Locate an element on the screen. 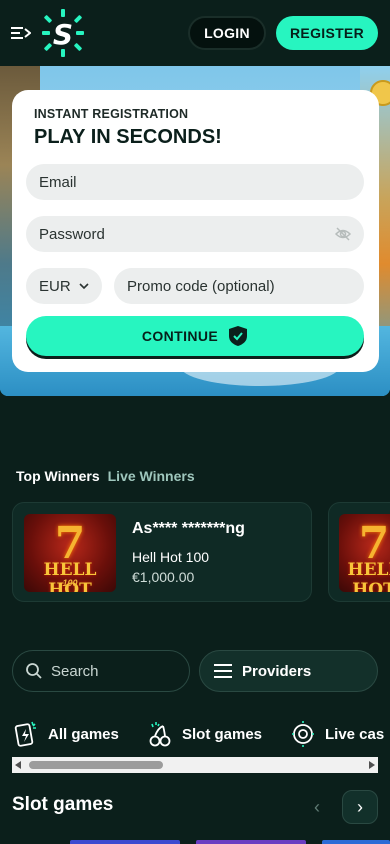  winner-amount: €1,000.00 is located at coordinates (163, 577).